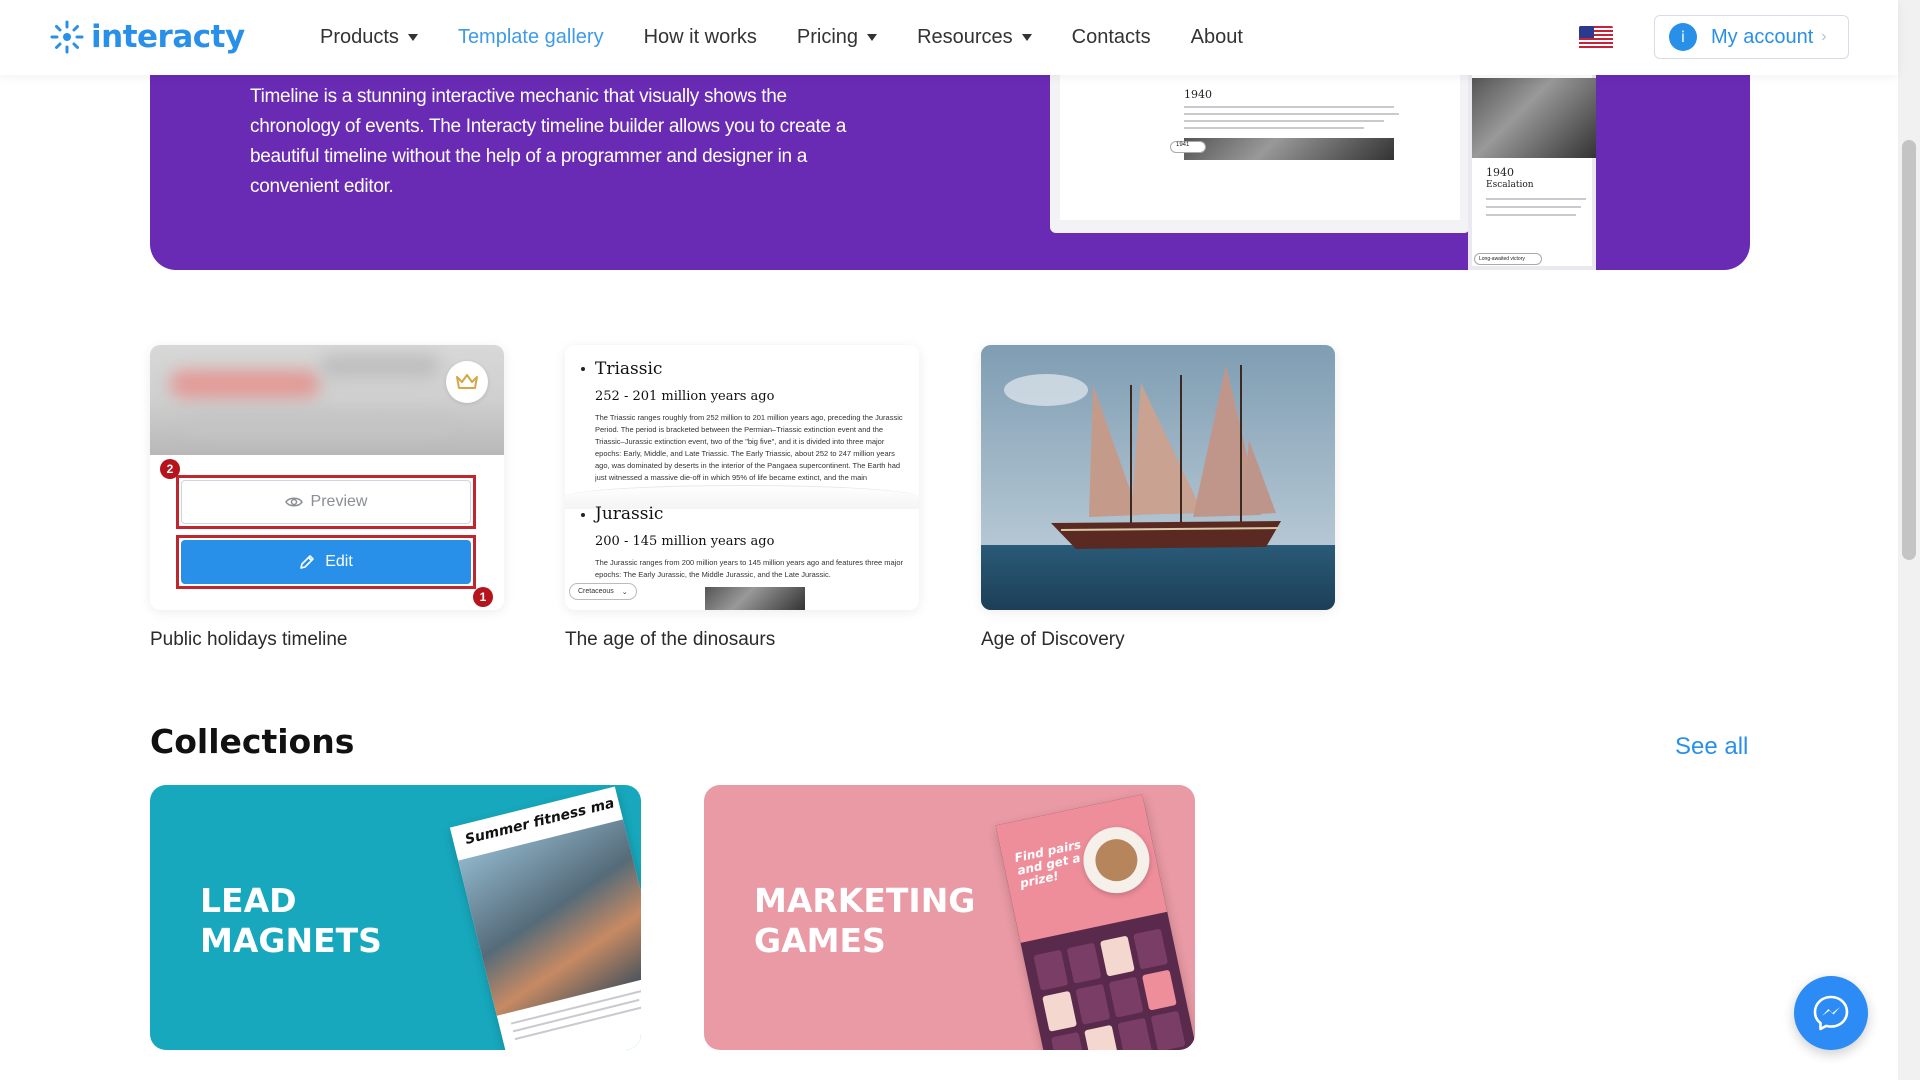 This screenshot has height=1080, width=1920. What do you see at coordinates (326, 502) in the screenshot?
I see `preview-button: Preview` at bounding box center [326, 502].